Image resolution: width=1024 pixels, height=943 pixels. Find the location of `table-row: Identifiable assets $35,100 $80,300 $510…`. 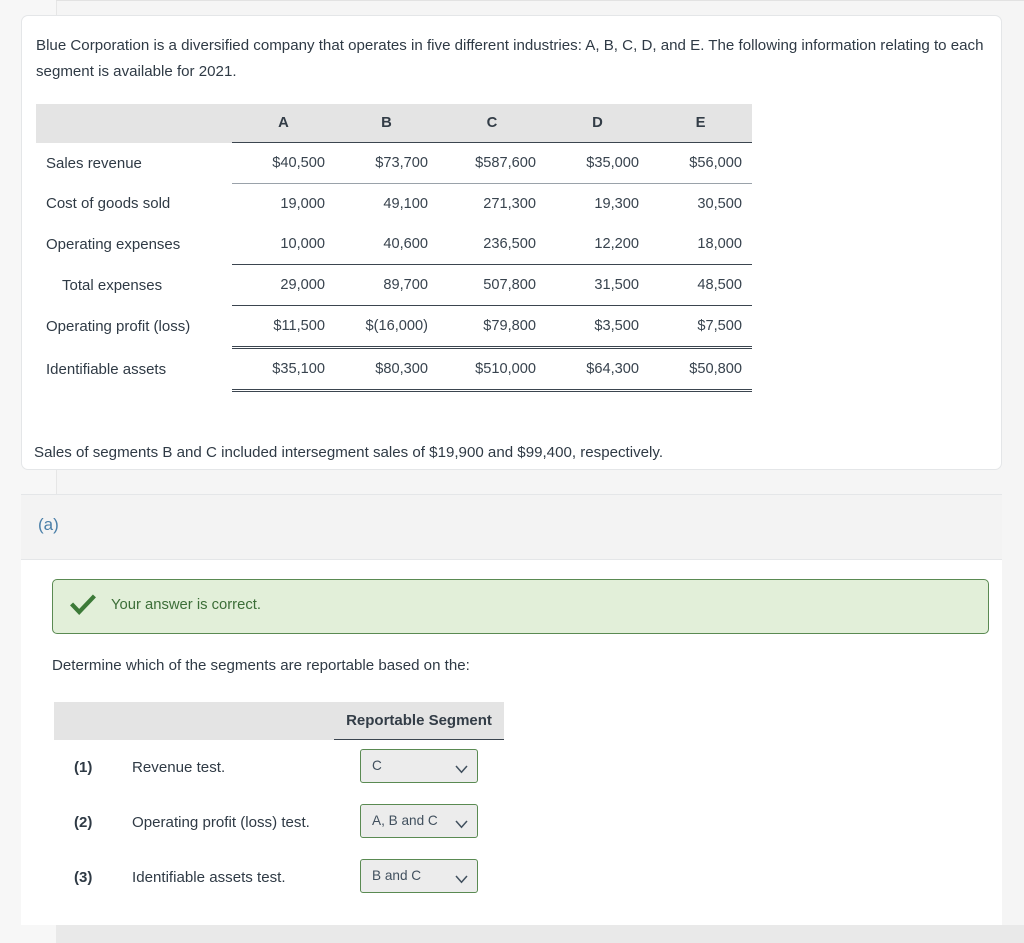

table-row: Identifiable assets $35,100 $80,300 $510… is located at coordinates (394, 369).